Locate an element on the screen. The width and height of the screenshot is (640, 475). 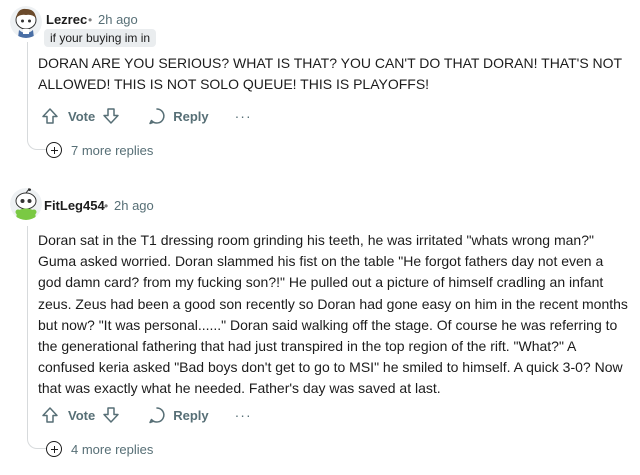
comment-author: Lezrec is located at coordinates (66, 19).